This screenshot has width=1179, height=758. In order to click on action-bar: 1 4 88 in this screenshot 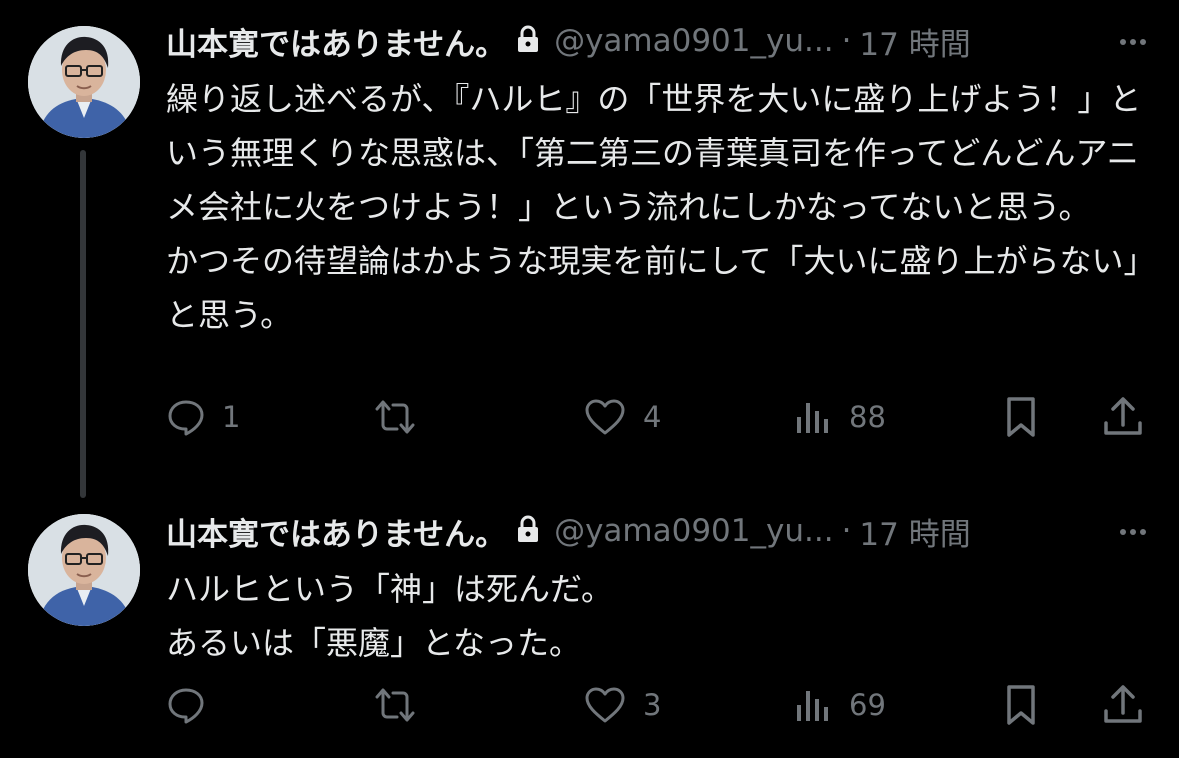, I will do `click(656, 417)`.